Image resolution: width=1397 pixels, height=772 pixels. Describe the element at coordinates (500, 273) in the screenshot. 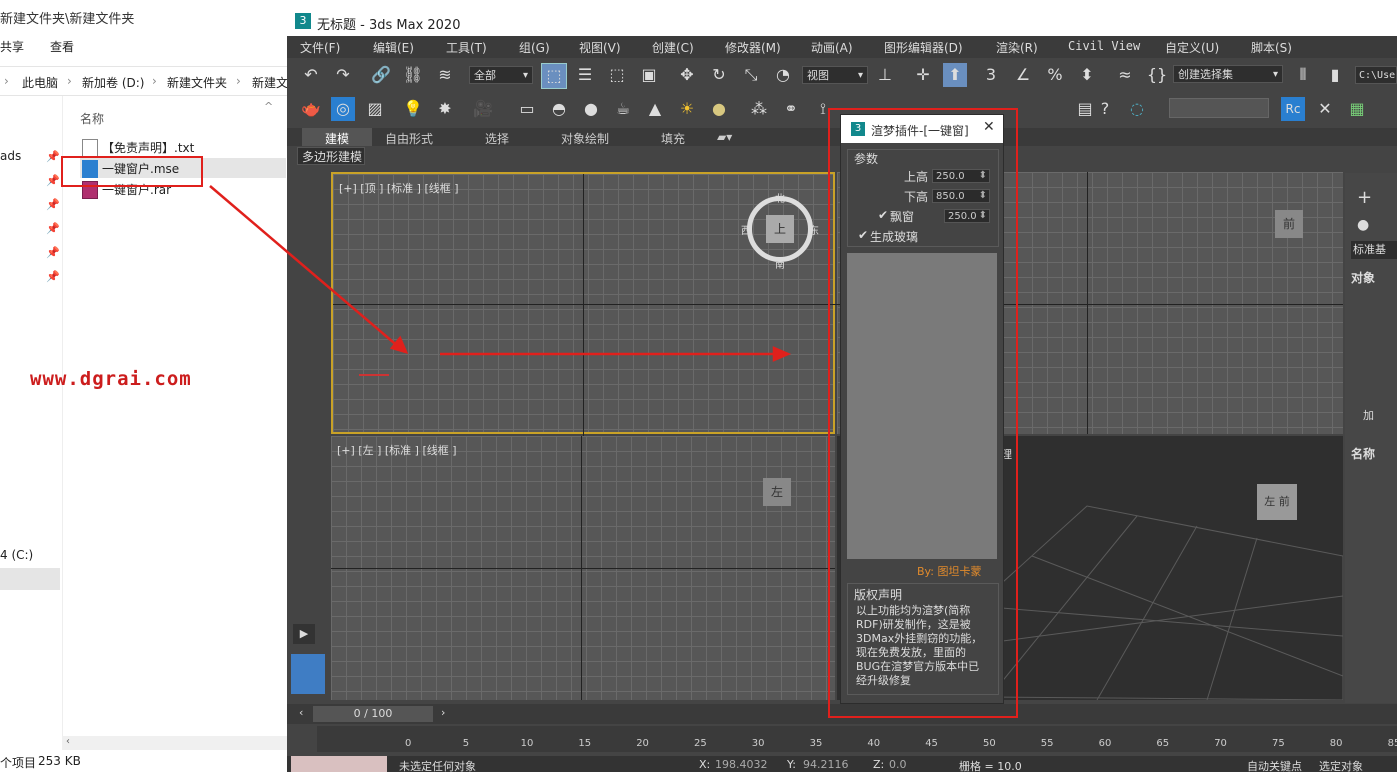

I see `annotation-arrows` at that location.